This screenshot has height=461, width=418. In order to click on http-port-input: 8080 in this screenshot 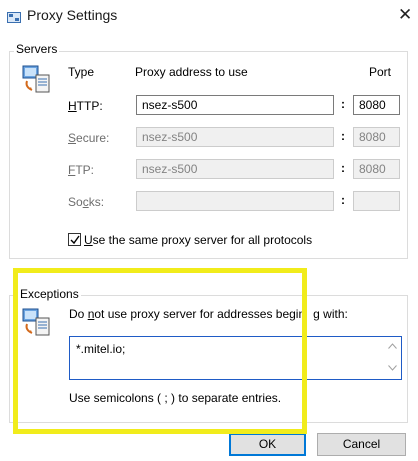, I will do `click(376, 105)`.